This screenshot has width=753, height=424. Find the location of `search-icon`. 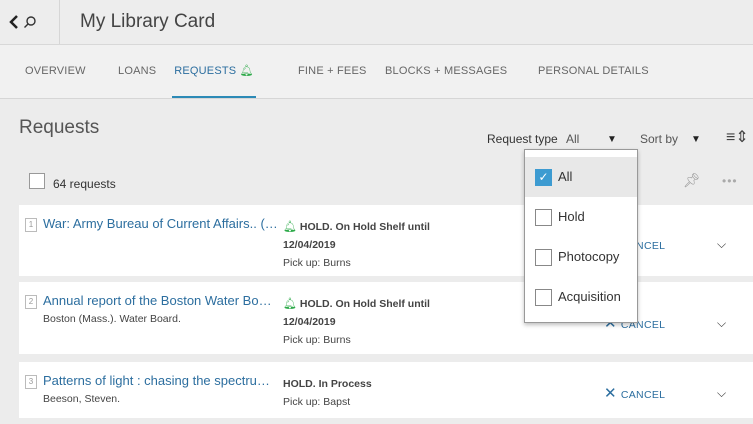

search-icon is located at coordinates (30, 22).